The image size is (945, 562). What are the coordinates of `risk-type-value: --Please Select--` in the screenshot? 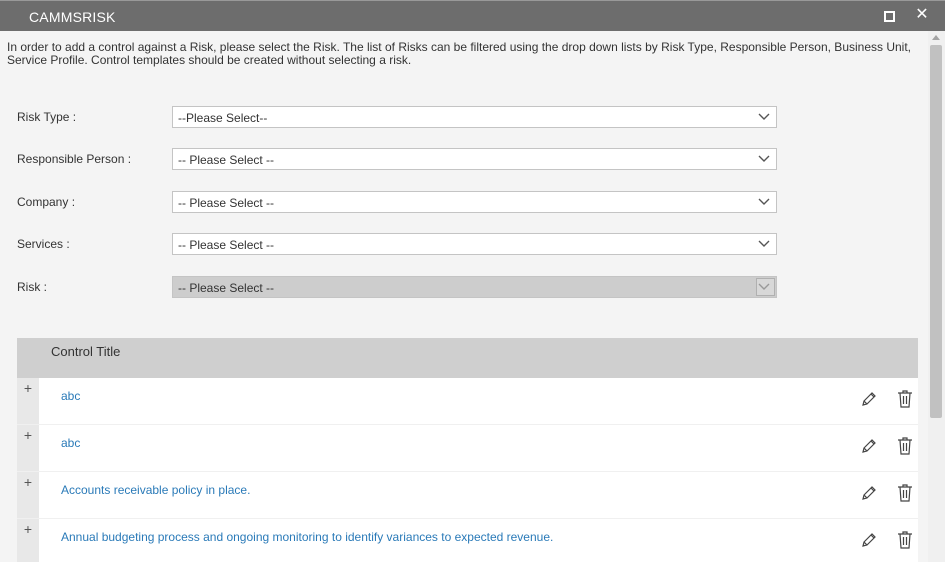 It's located at (223, 118).